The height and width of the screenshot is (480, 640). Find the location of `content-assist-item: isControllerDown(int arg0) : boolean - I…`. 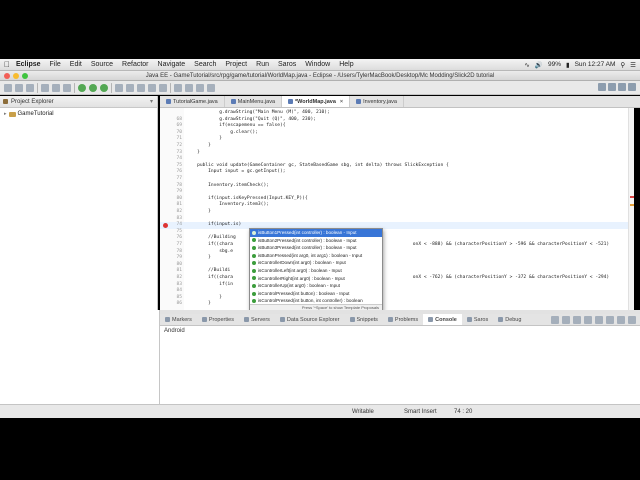

content-assist-item: isControllerDown(int arg0) : boolean - I… is located at coordinates (316, 263).